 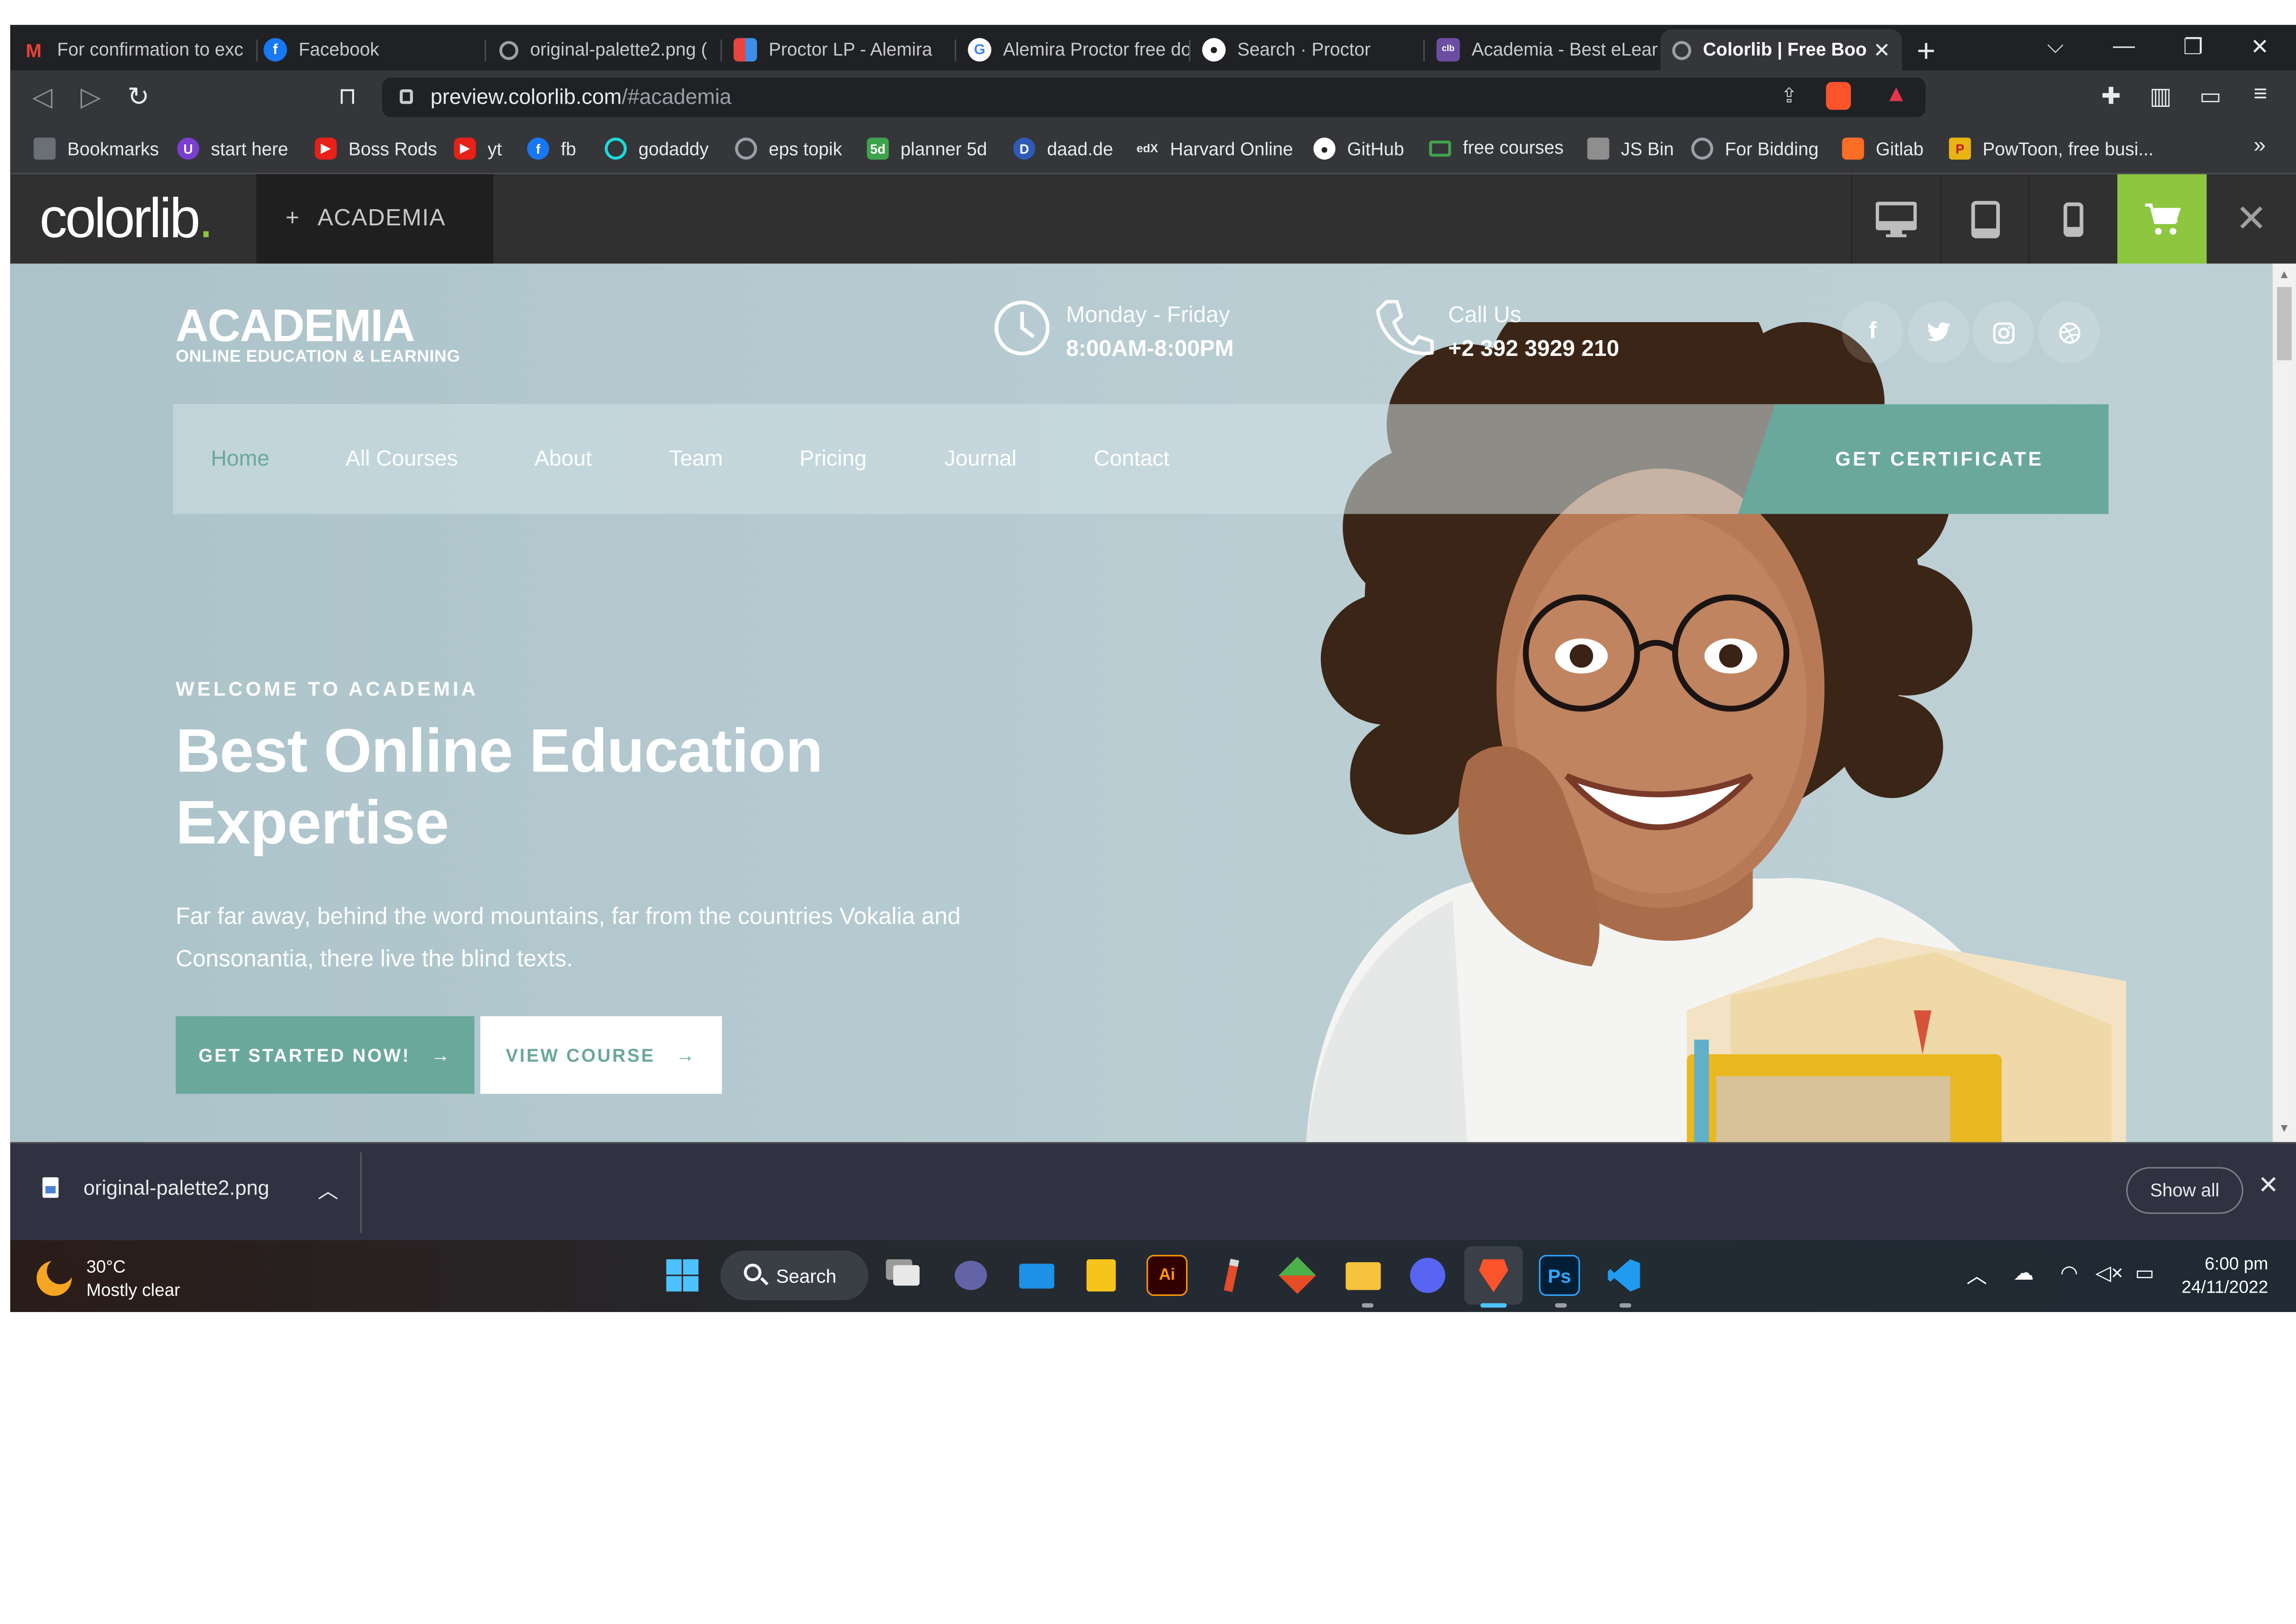 I want to click on view-course-button: VIEW COURSE →, so click(x=601, y=1055).